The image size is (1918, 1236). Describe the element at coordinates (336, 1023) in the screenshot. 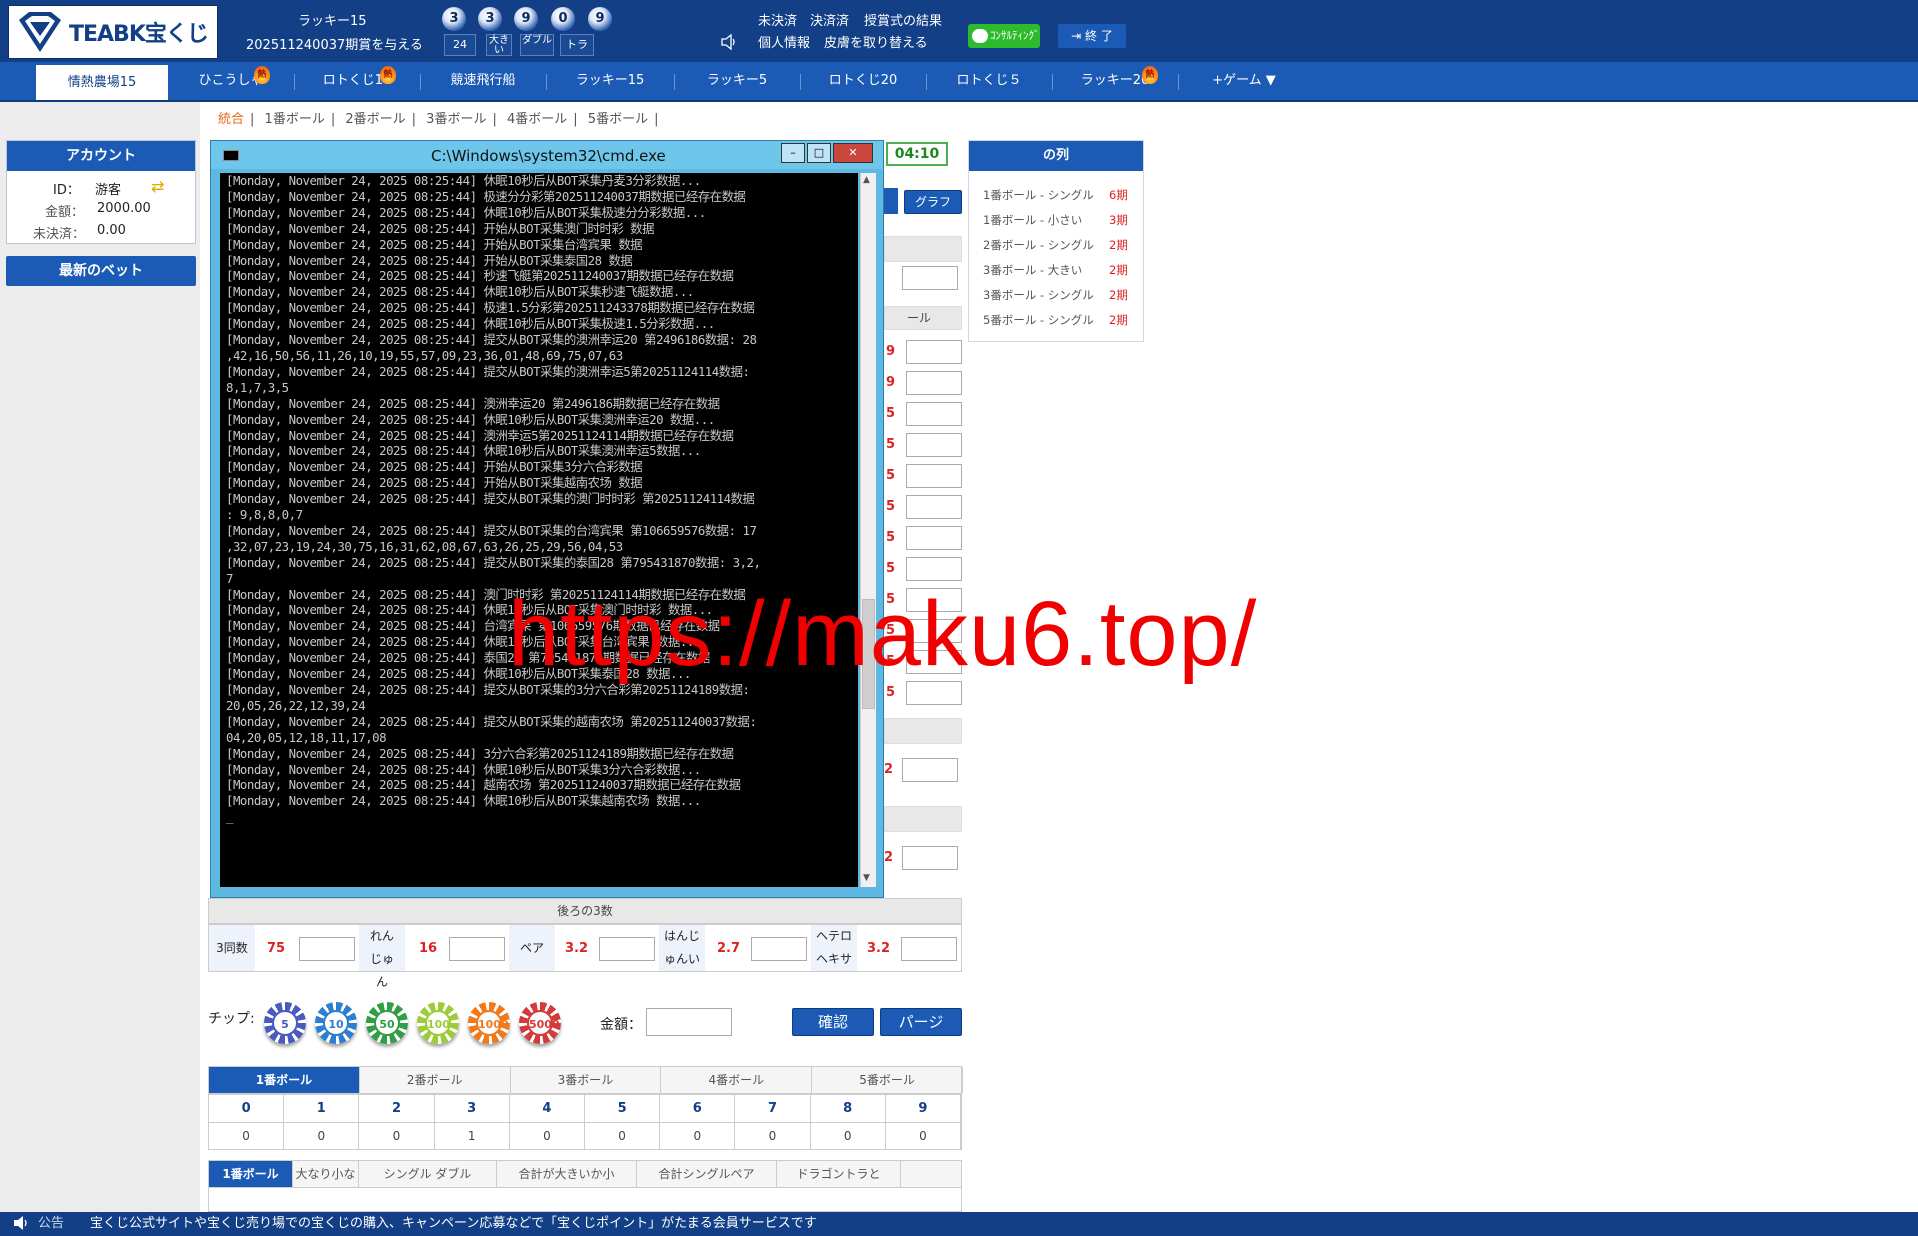

I see `chip-10: 10` at that location.